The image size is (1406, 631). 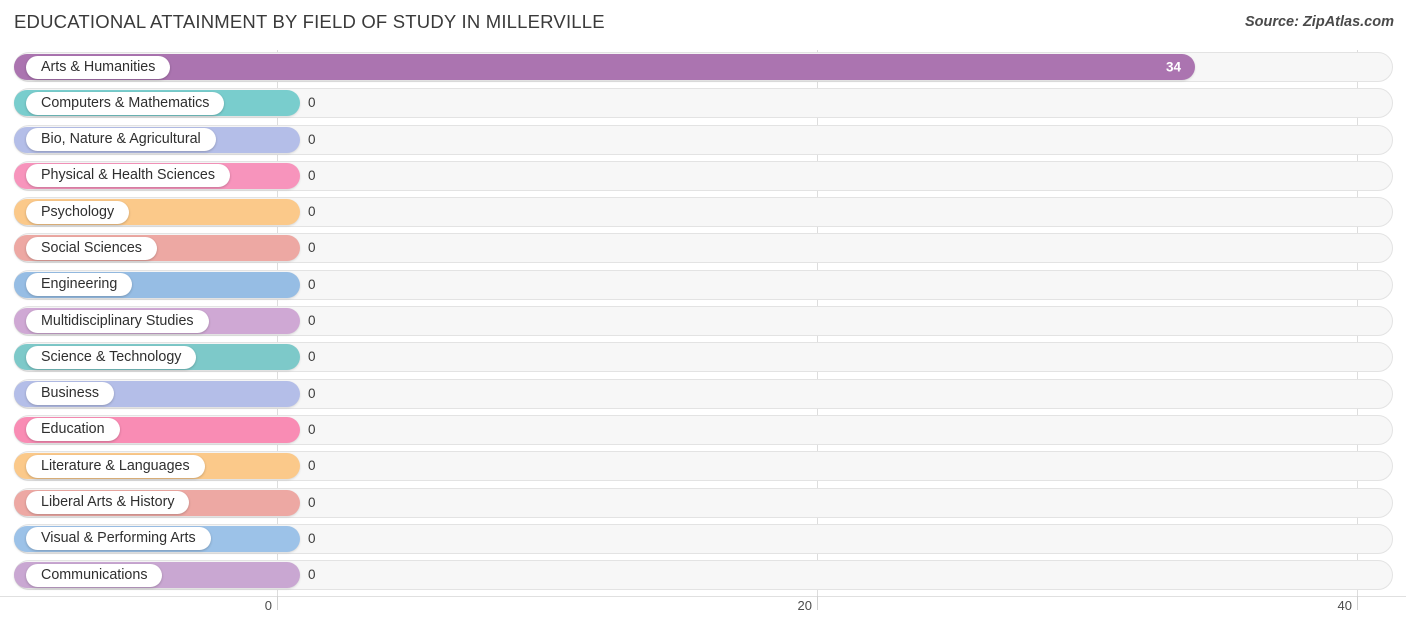 I want to click on category-label: Liberal Arts & History, so click(x=108, y=503).